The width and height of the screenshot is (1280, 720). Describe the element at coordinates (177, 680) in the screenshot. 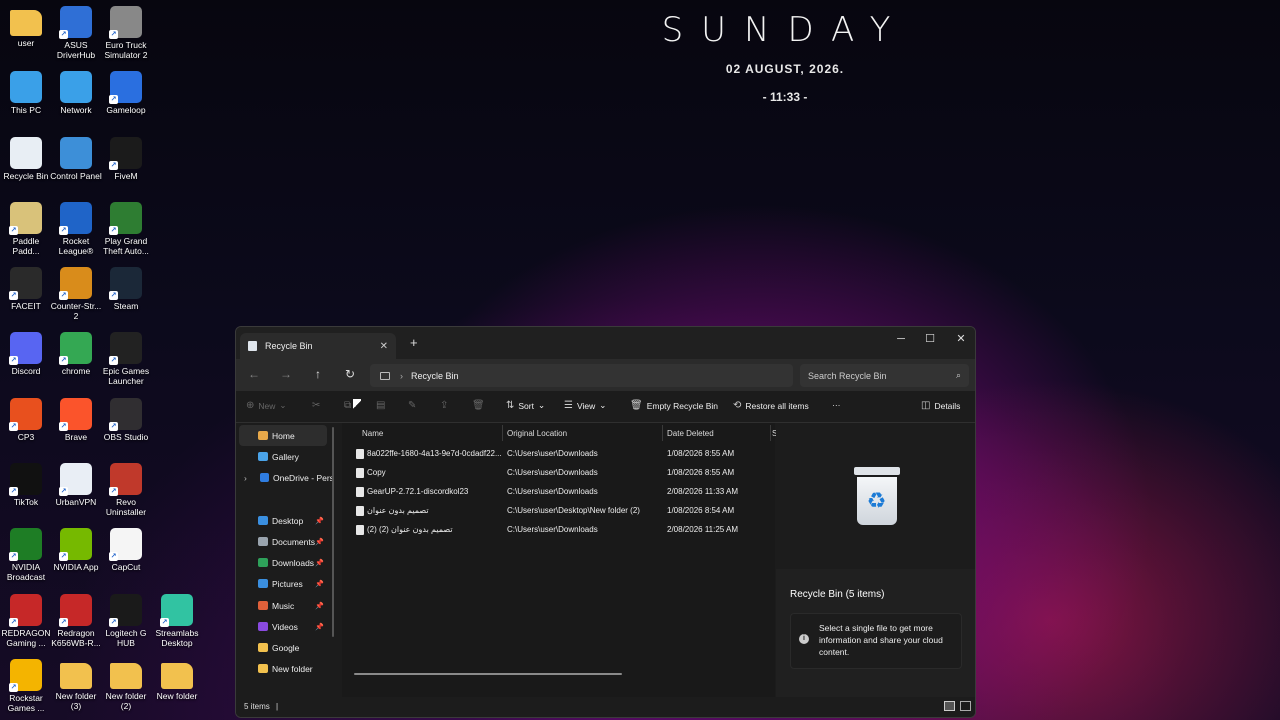

I see `desktop-icon: New folder` at that location.